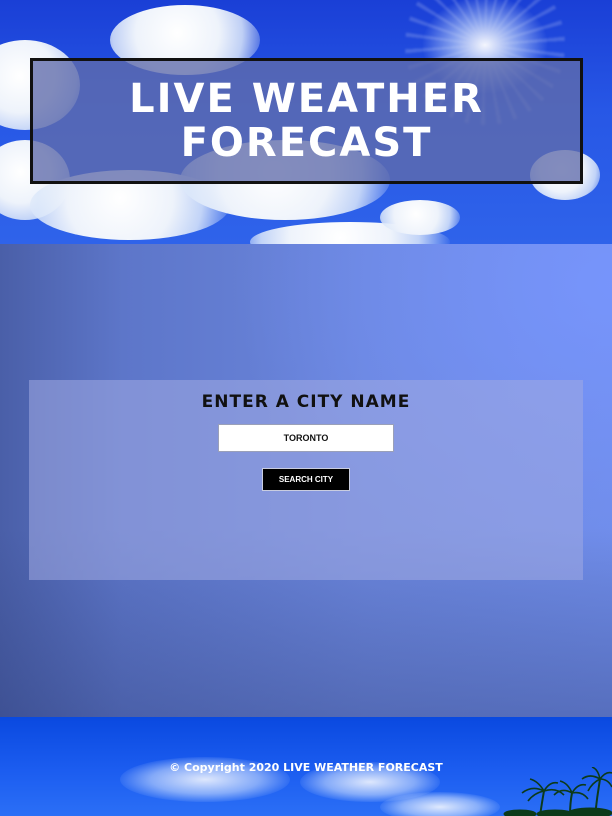 Image resolution: width=612 pixels, height=816 pixels. Describe the element at coordinates (557, 791) in the screenshot. I see `palm-trees-image` at that location.